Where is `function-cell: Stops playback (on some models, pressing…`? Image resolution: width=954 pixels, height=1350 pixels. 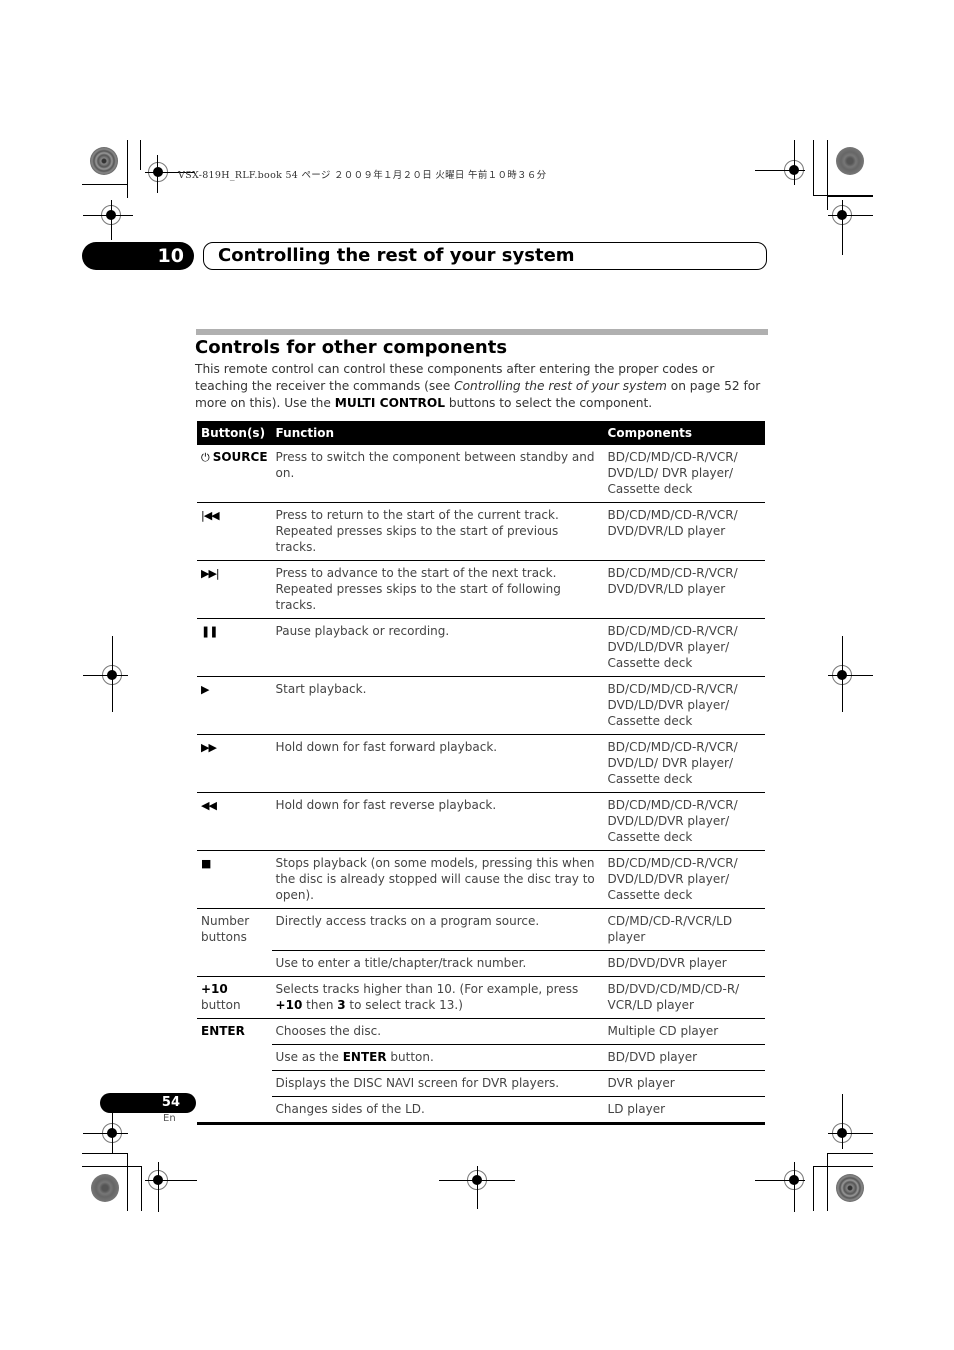 function-cell: Stops playback (on some models, pressing… is located at coordinates (437, 879).